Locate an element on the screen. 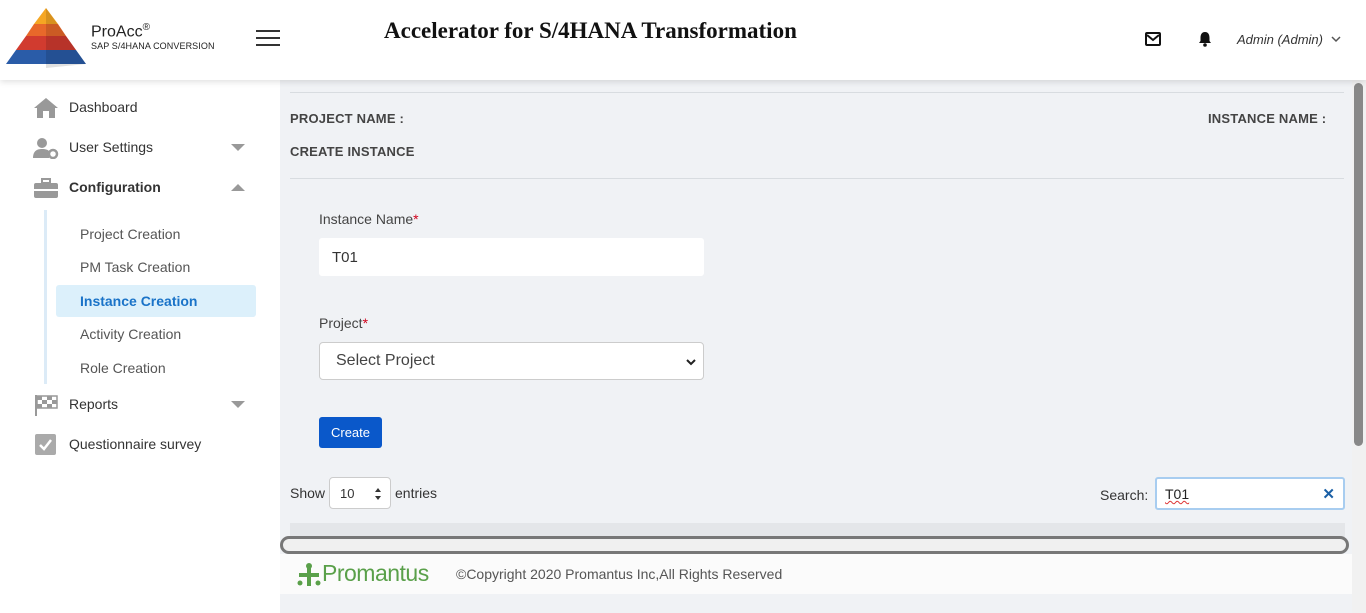 This screenshot has width=1366, height=613. proacc-logo-icon is located at coordinates (46, 38).